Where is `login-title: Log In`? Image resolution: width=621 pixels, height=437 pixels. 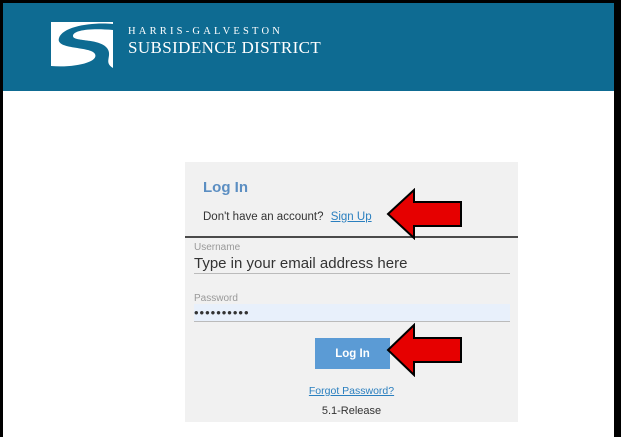
login-title: Log In is located at coordinates (225, 187).